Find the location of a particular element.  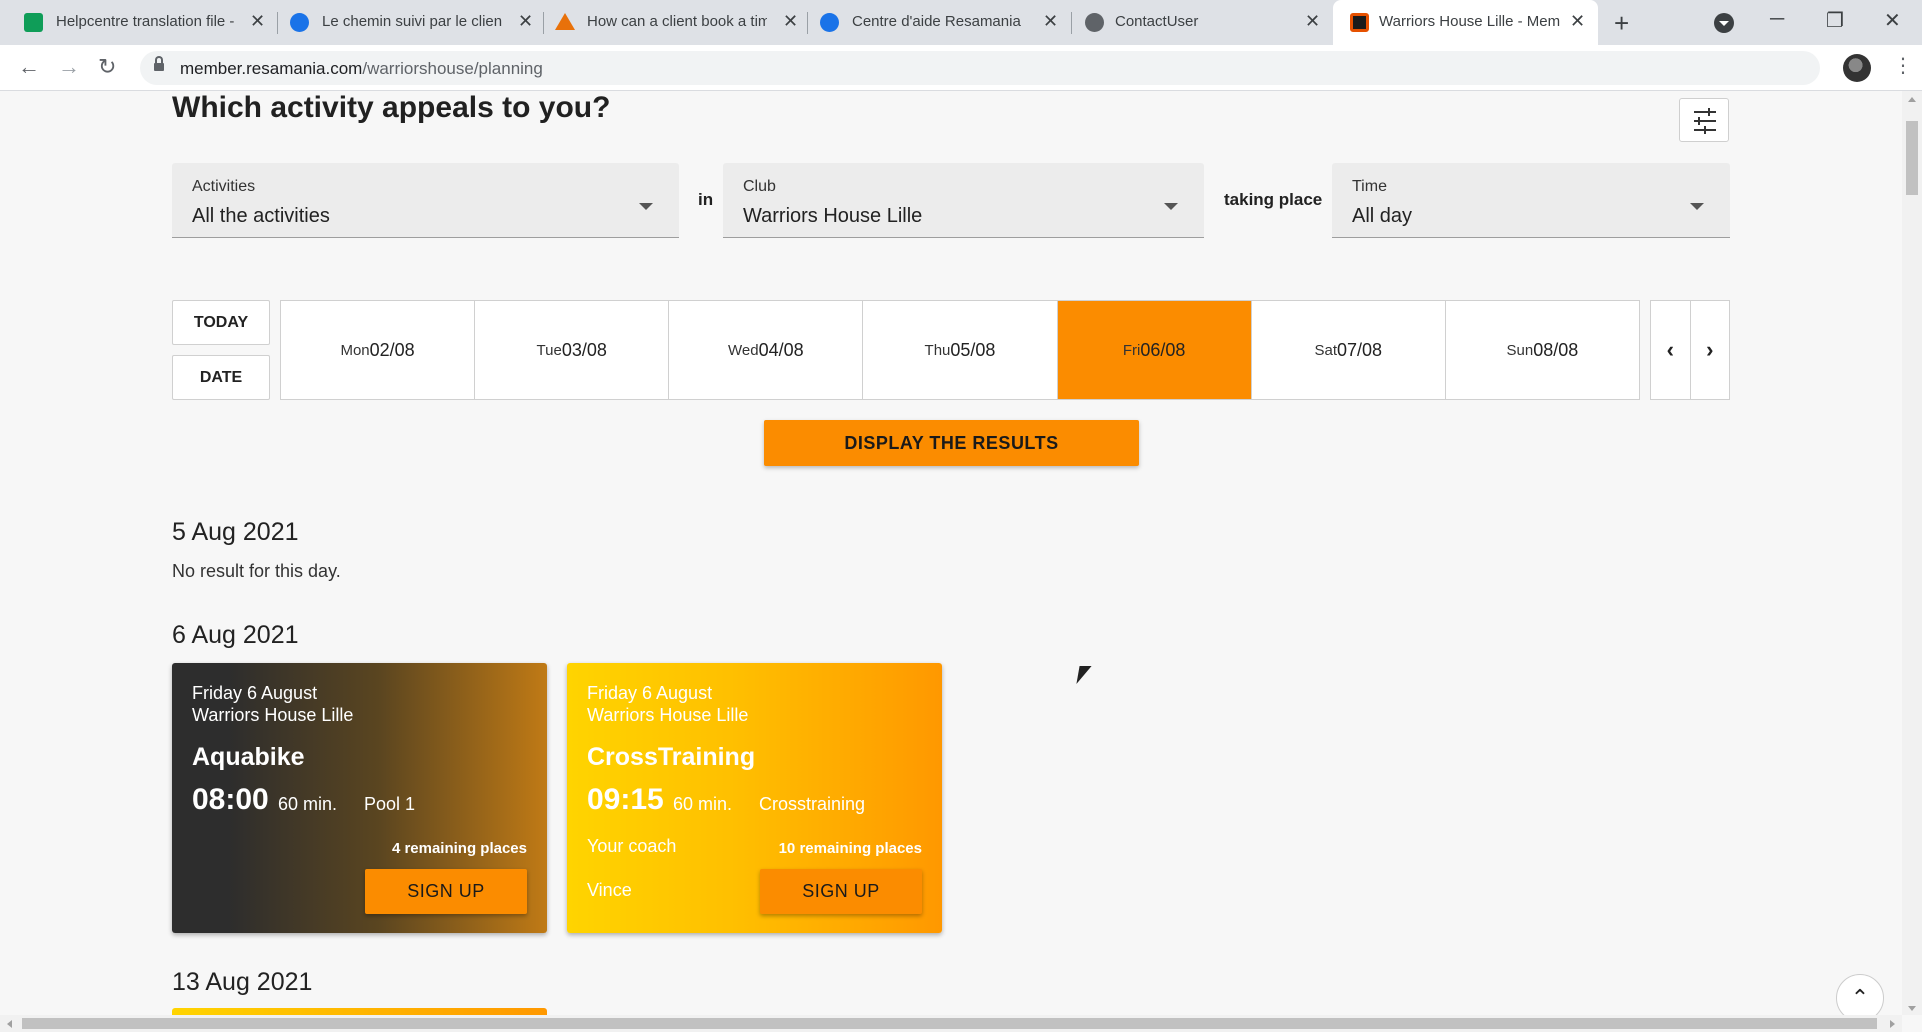

taking-place-connector: taking place is located at coordinates (1273, 199).